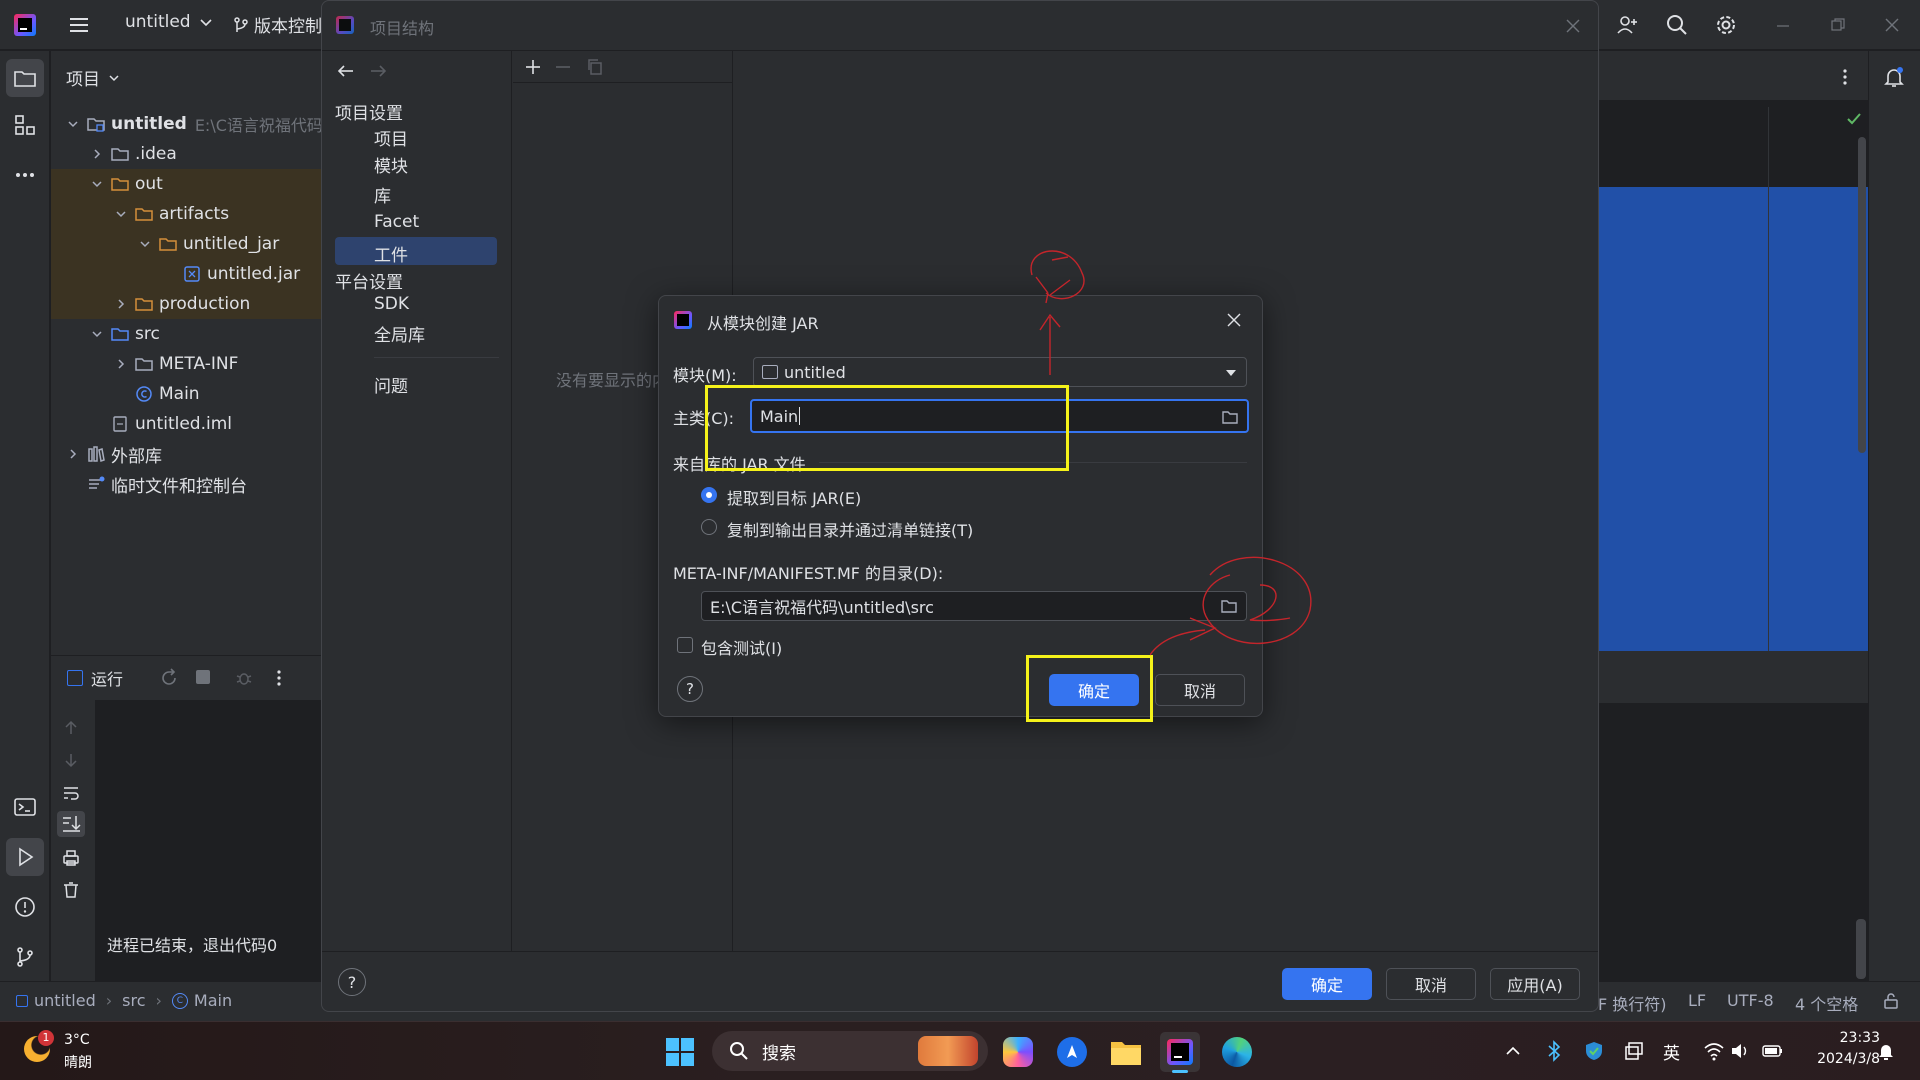 This screenshot has height=1080, width=1920. What do you see at coordinates (71, 728) in the screenshot?
I see `scroll-up-icon` at bounding box center [71, 728].